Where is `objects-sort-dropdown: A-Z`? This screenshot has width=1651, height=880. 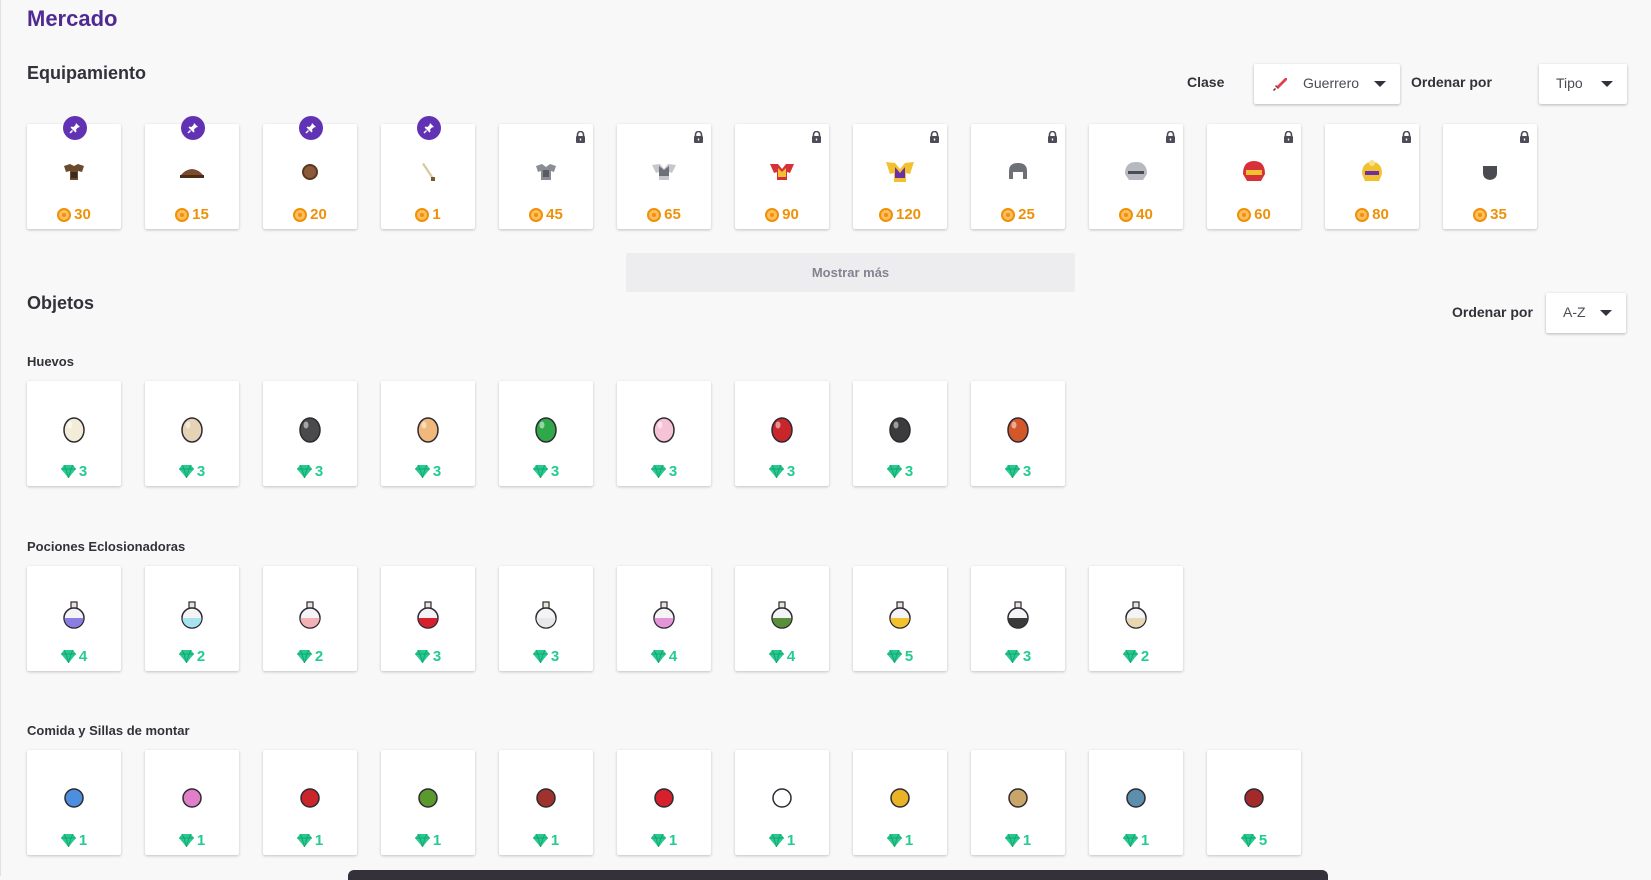 objects-sort-dropdown: A-Z is located at coordinates (1586, 313).